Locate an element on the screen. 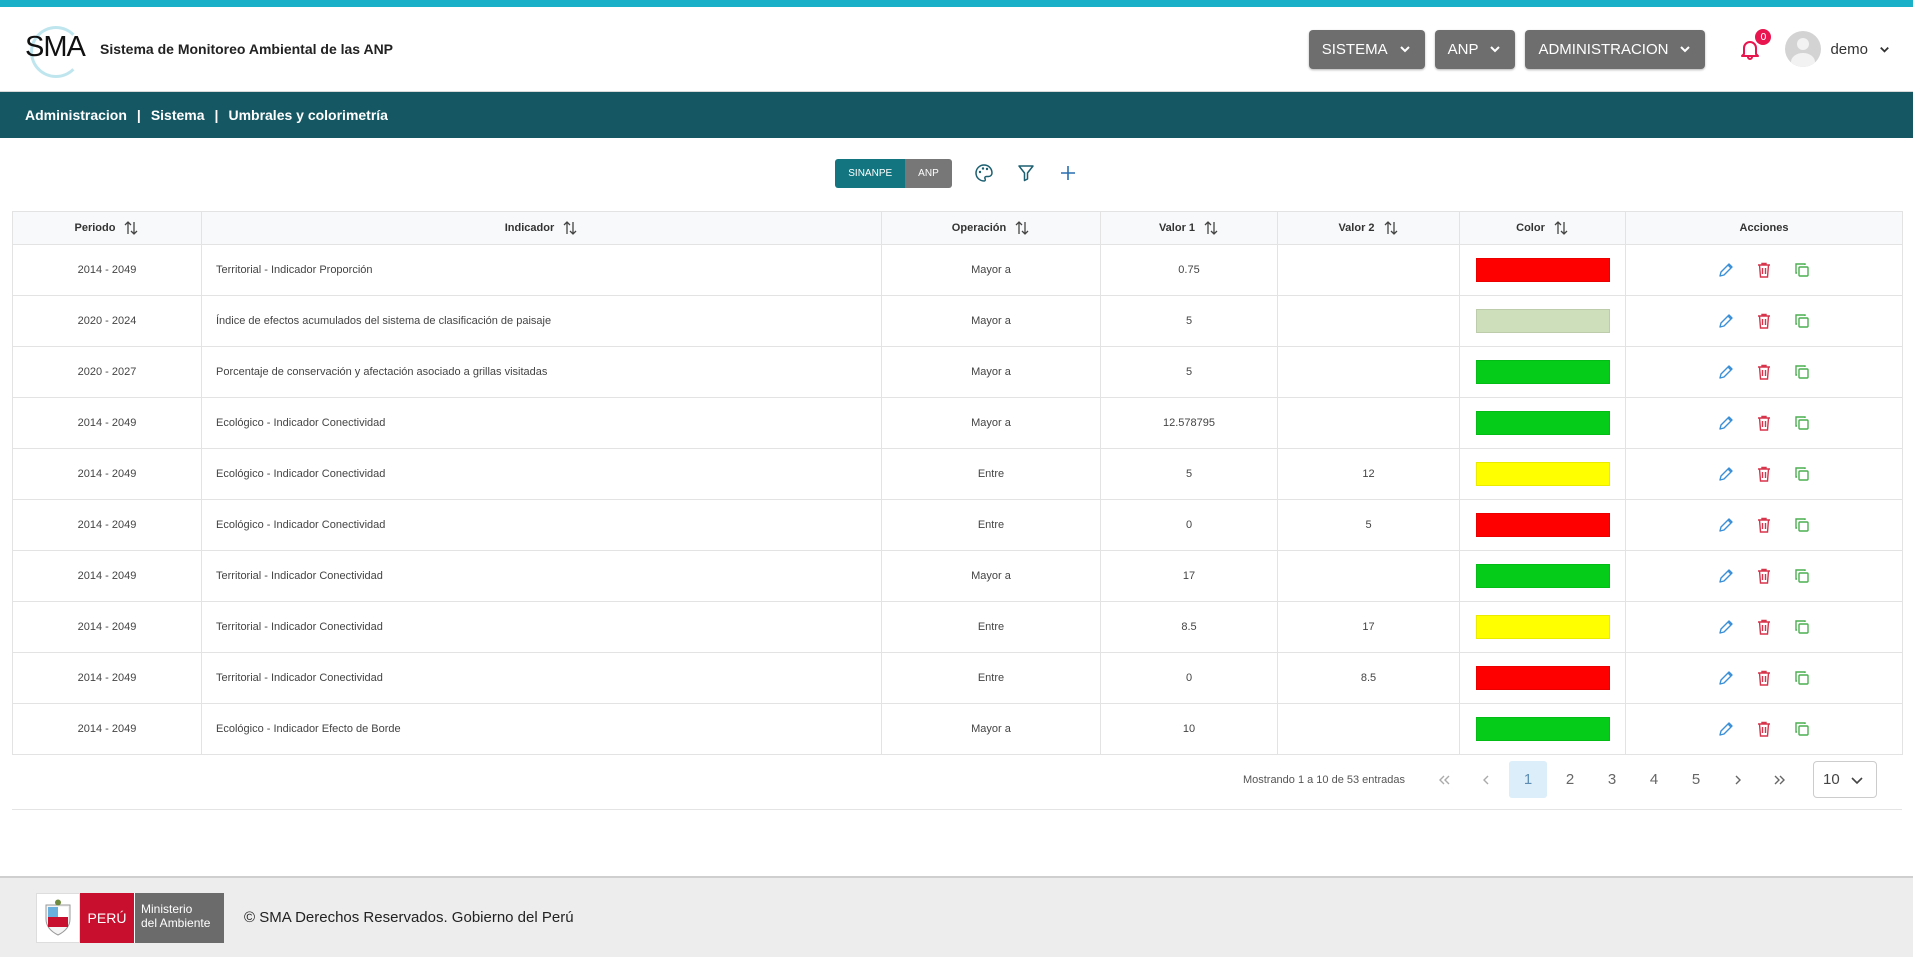 The image size is (1913, 957). cell-periodo: 2014 - 2049 is located at coordinates (107, 729).